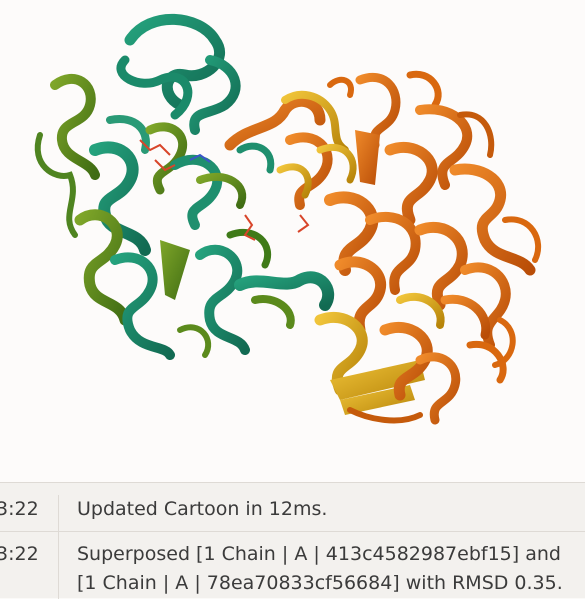  What do you see at coordinates (202, 509) in the screenshot?
I see `log-message: Updated Cartoon in 12ms.` at bounding box center [202, 509].